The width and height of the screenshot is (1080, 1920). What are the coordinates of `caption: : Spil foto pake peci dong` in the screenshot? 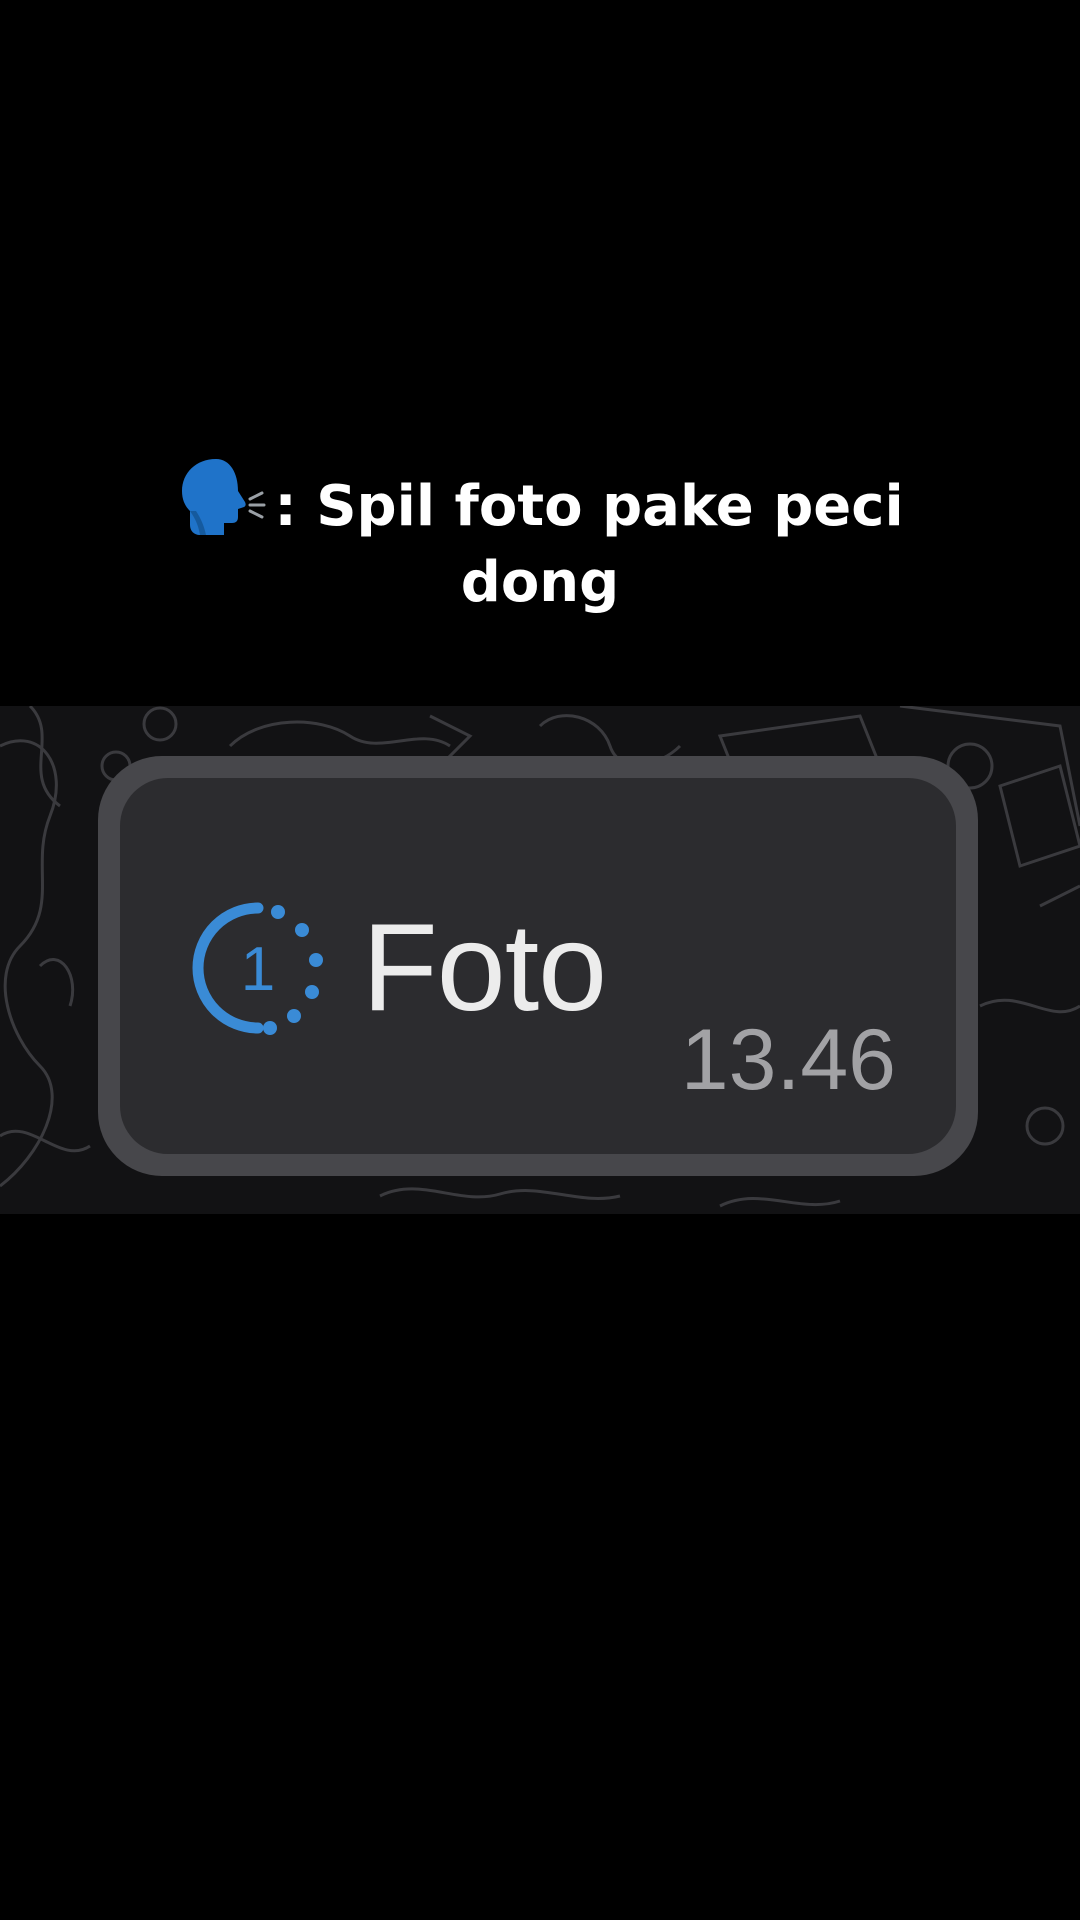 It's located at (540, 538).